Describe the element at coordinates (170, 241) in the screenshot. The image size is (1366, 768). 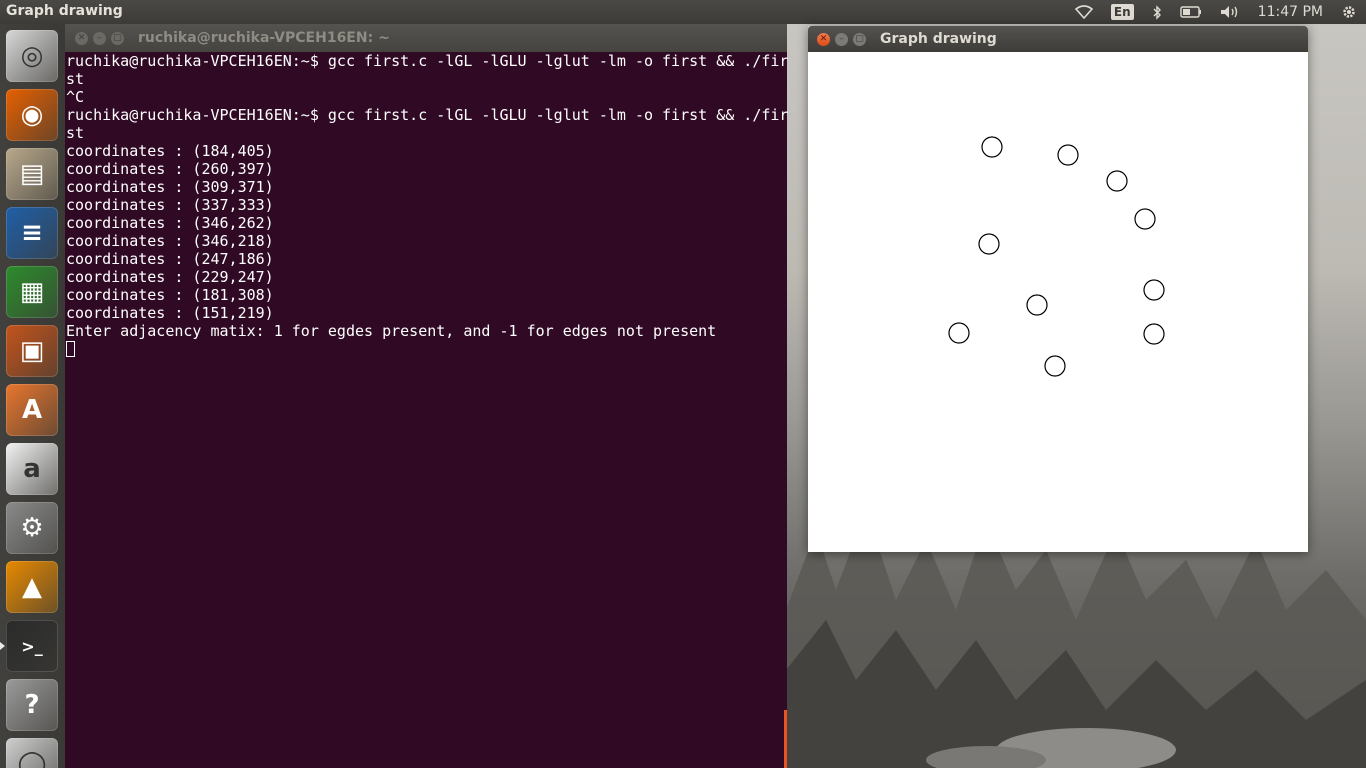
I see `terminal-line: coordinates : (346,218)` at that location.